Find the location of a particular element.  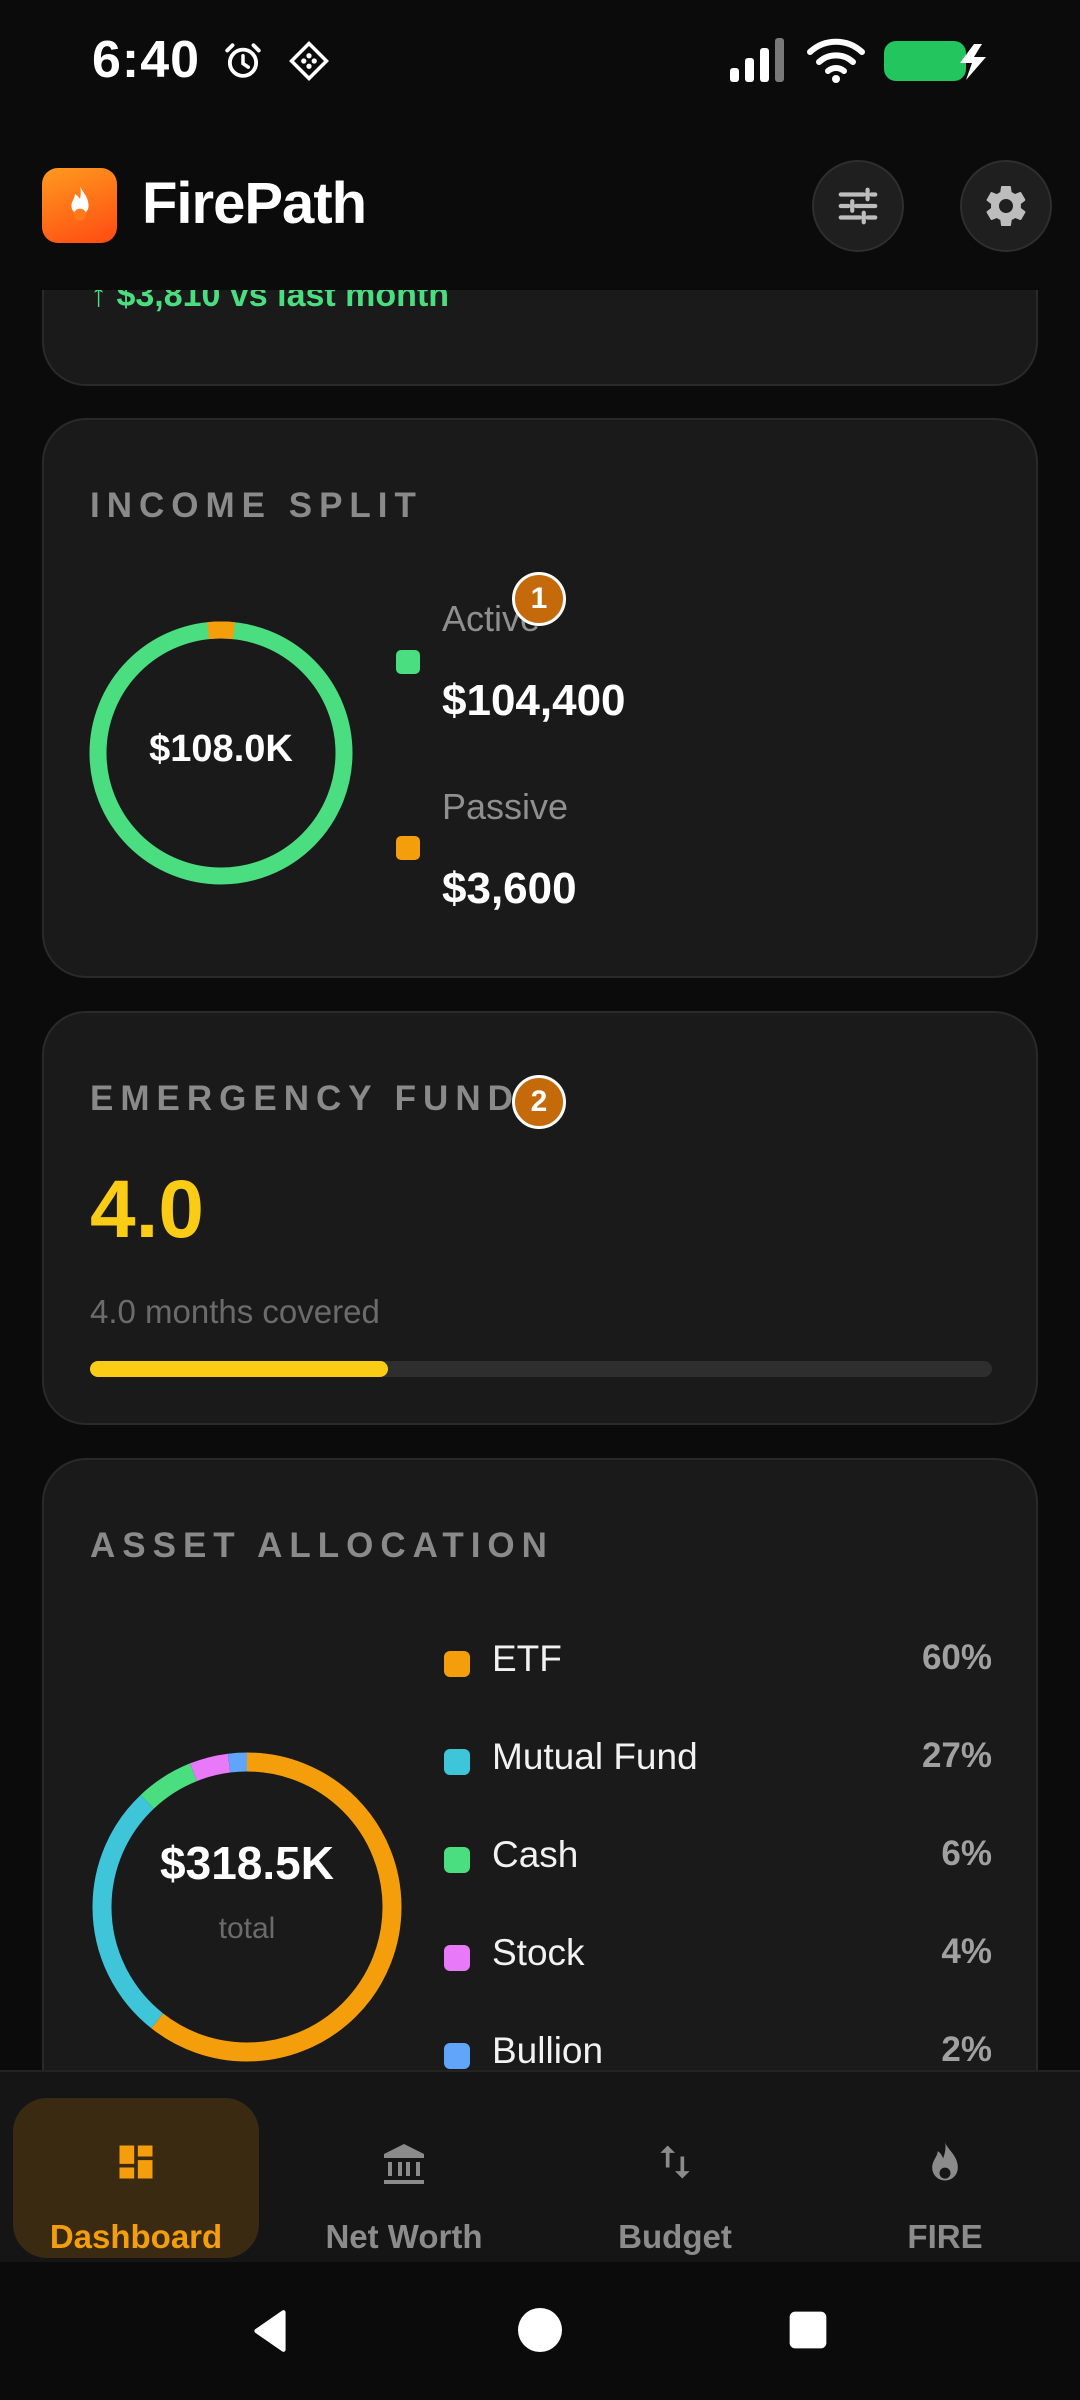

allocation-percent: 27% is located at coordinates (956, 1755).